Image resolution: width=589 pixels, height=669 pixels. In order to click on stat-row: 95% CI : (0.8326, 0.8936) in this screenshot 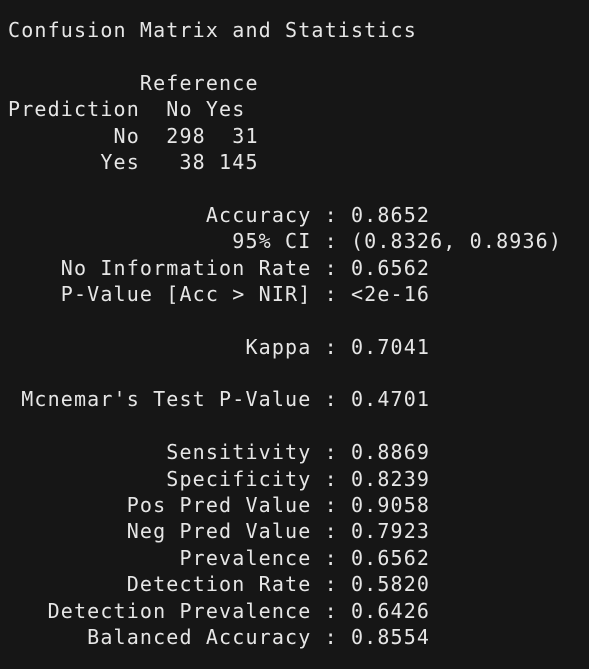, I will do `click(285, 241)`.